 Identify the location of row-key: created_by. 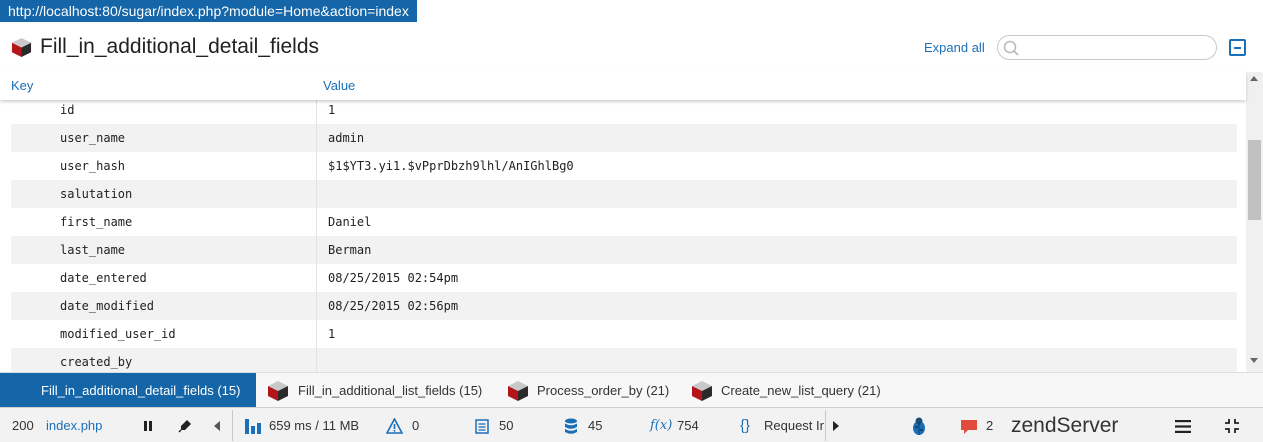
(96, 362).